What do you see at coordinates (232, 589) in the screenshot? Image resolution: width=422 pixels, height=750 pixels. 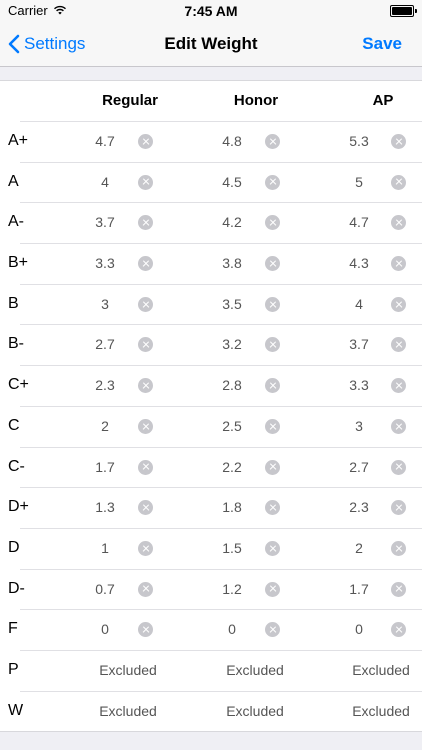 I see `honor-weight-field: 1.2` at bounding box center [232, 589].